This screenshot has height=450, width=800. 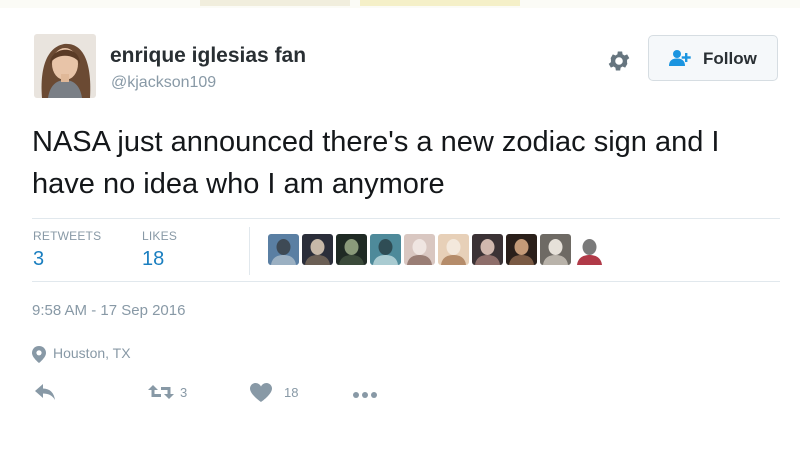 I want to click on likes-label: LIKES, so click(x=160, y=236).